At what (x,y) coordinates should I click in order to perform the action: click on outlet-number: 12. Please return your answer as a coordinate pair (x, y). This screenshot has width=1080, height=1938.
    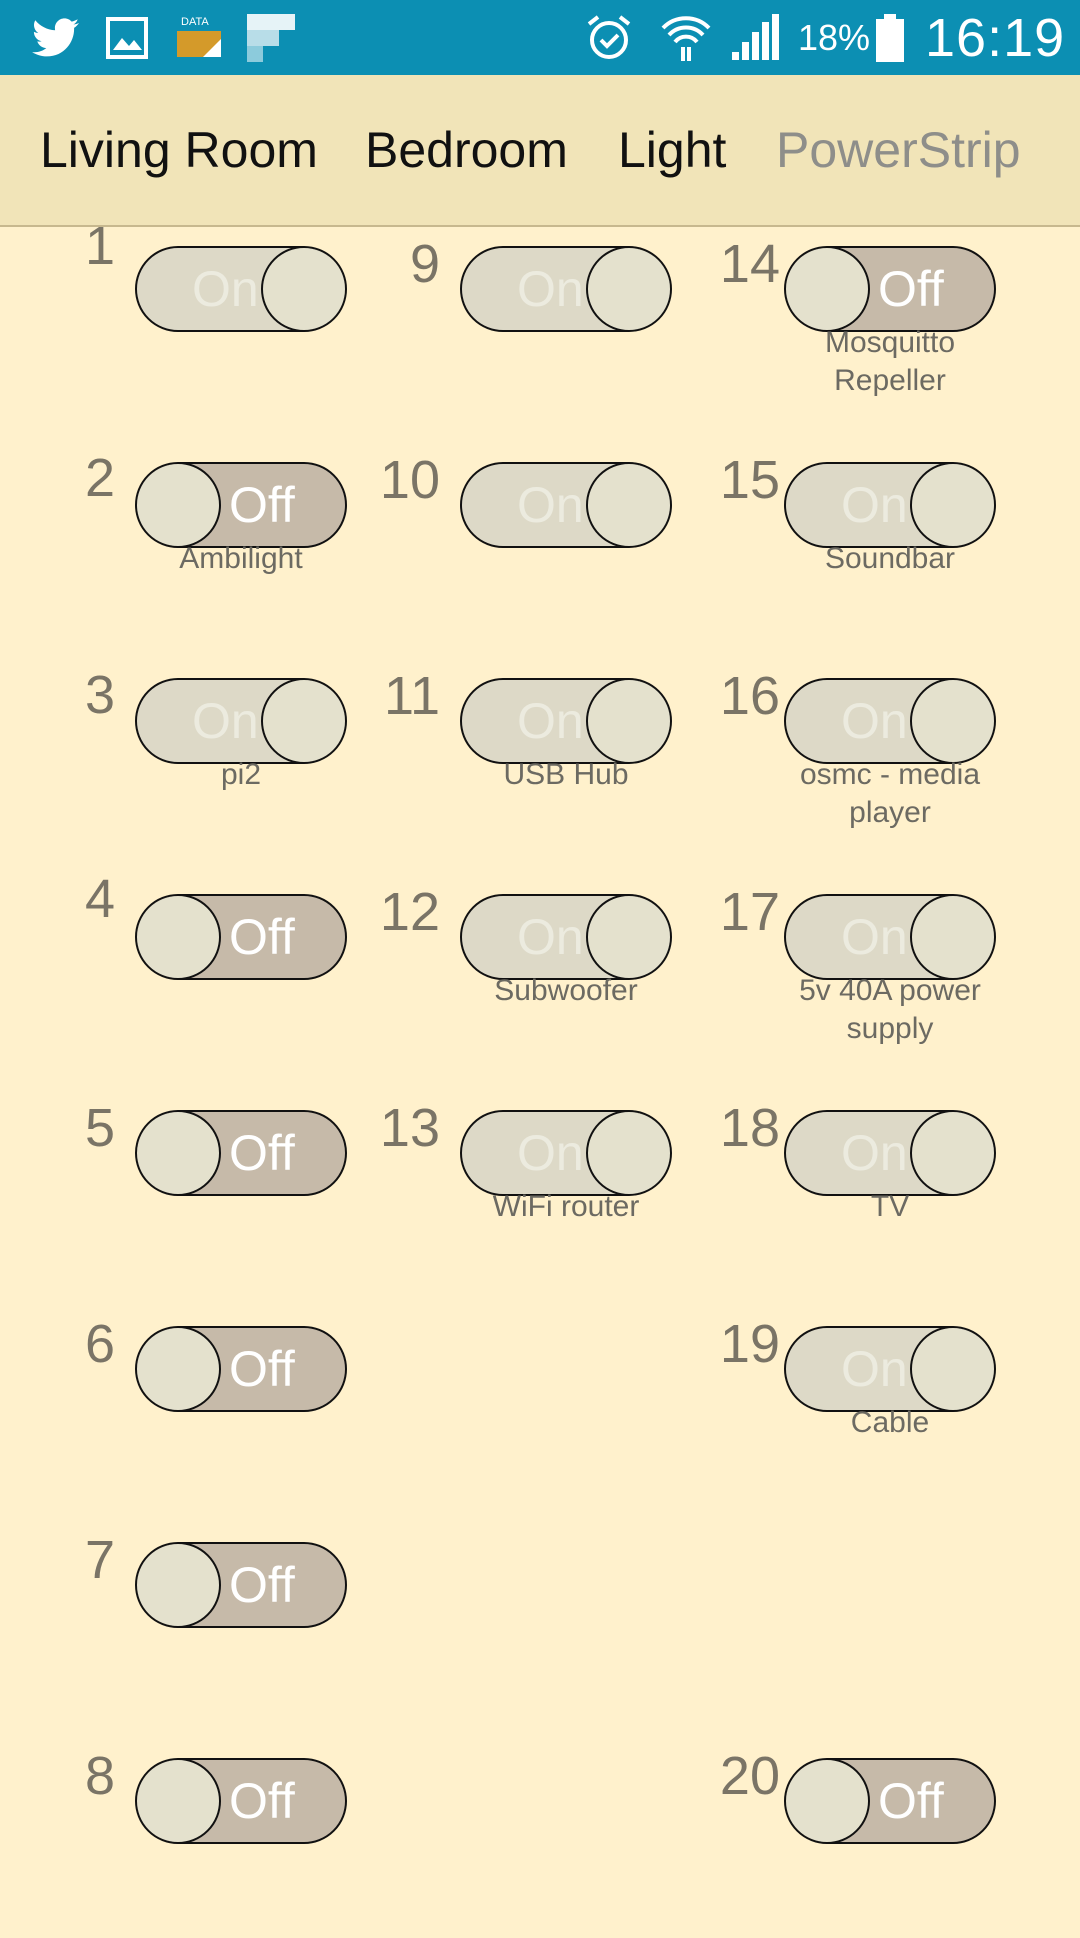
    Looking at the image, I should click on (409, 912).